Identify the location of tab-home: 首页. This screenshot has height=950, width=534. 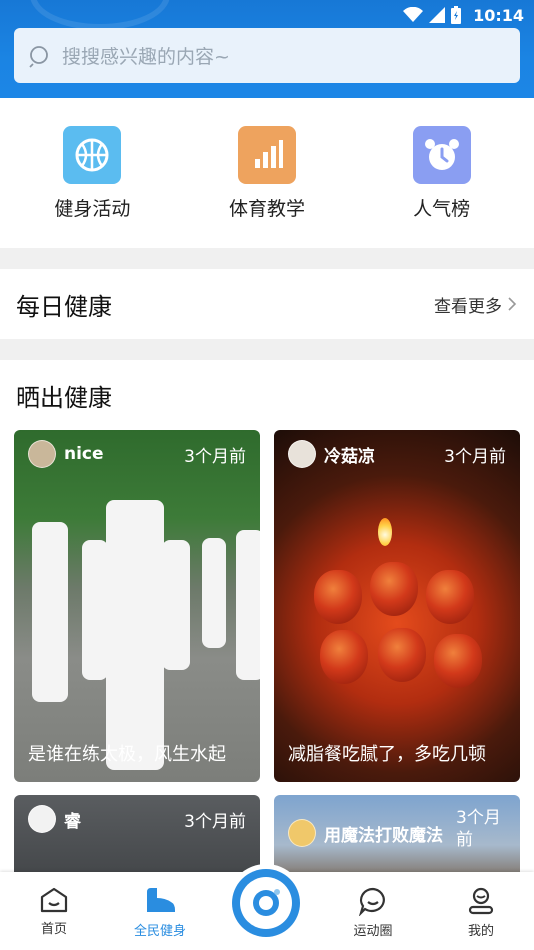
(54, 911).